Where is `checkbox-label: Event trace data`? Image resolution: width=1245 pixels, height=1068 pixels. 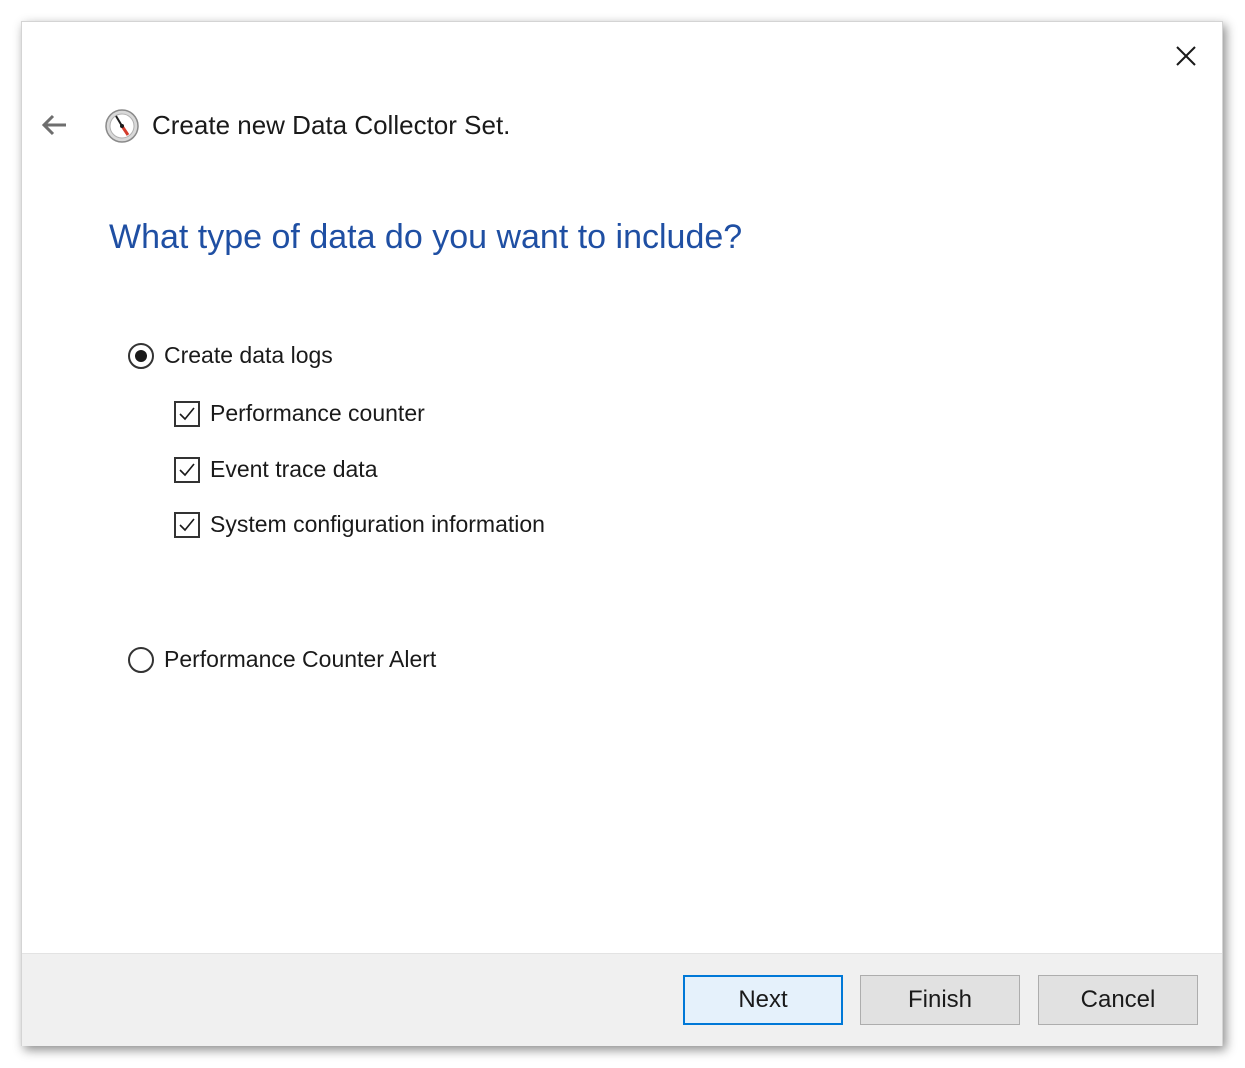
checkbox-label: Event trace data is located at coordinates (294, 469).